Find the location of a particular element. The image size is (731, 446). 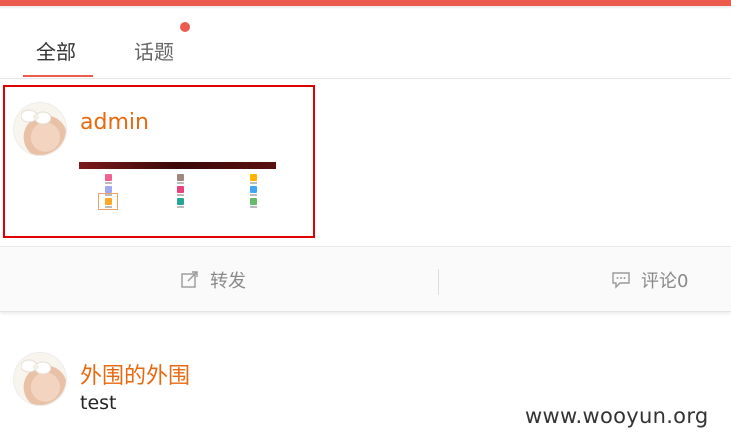

comment-label: 评论0 is located at coordinates (665, 281).